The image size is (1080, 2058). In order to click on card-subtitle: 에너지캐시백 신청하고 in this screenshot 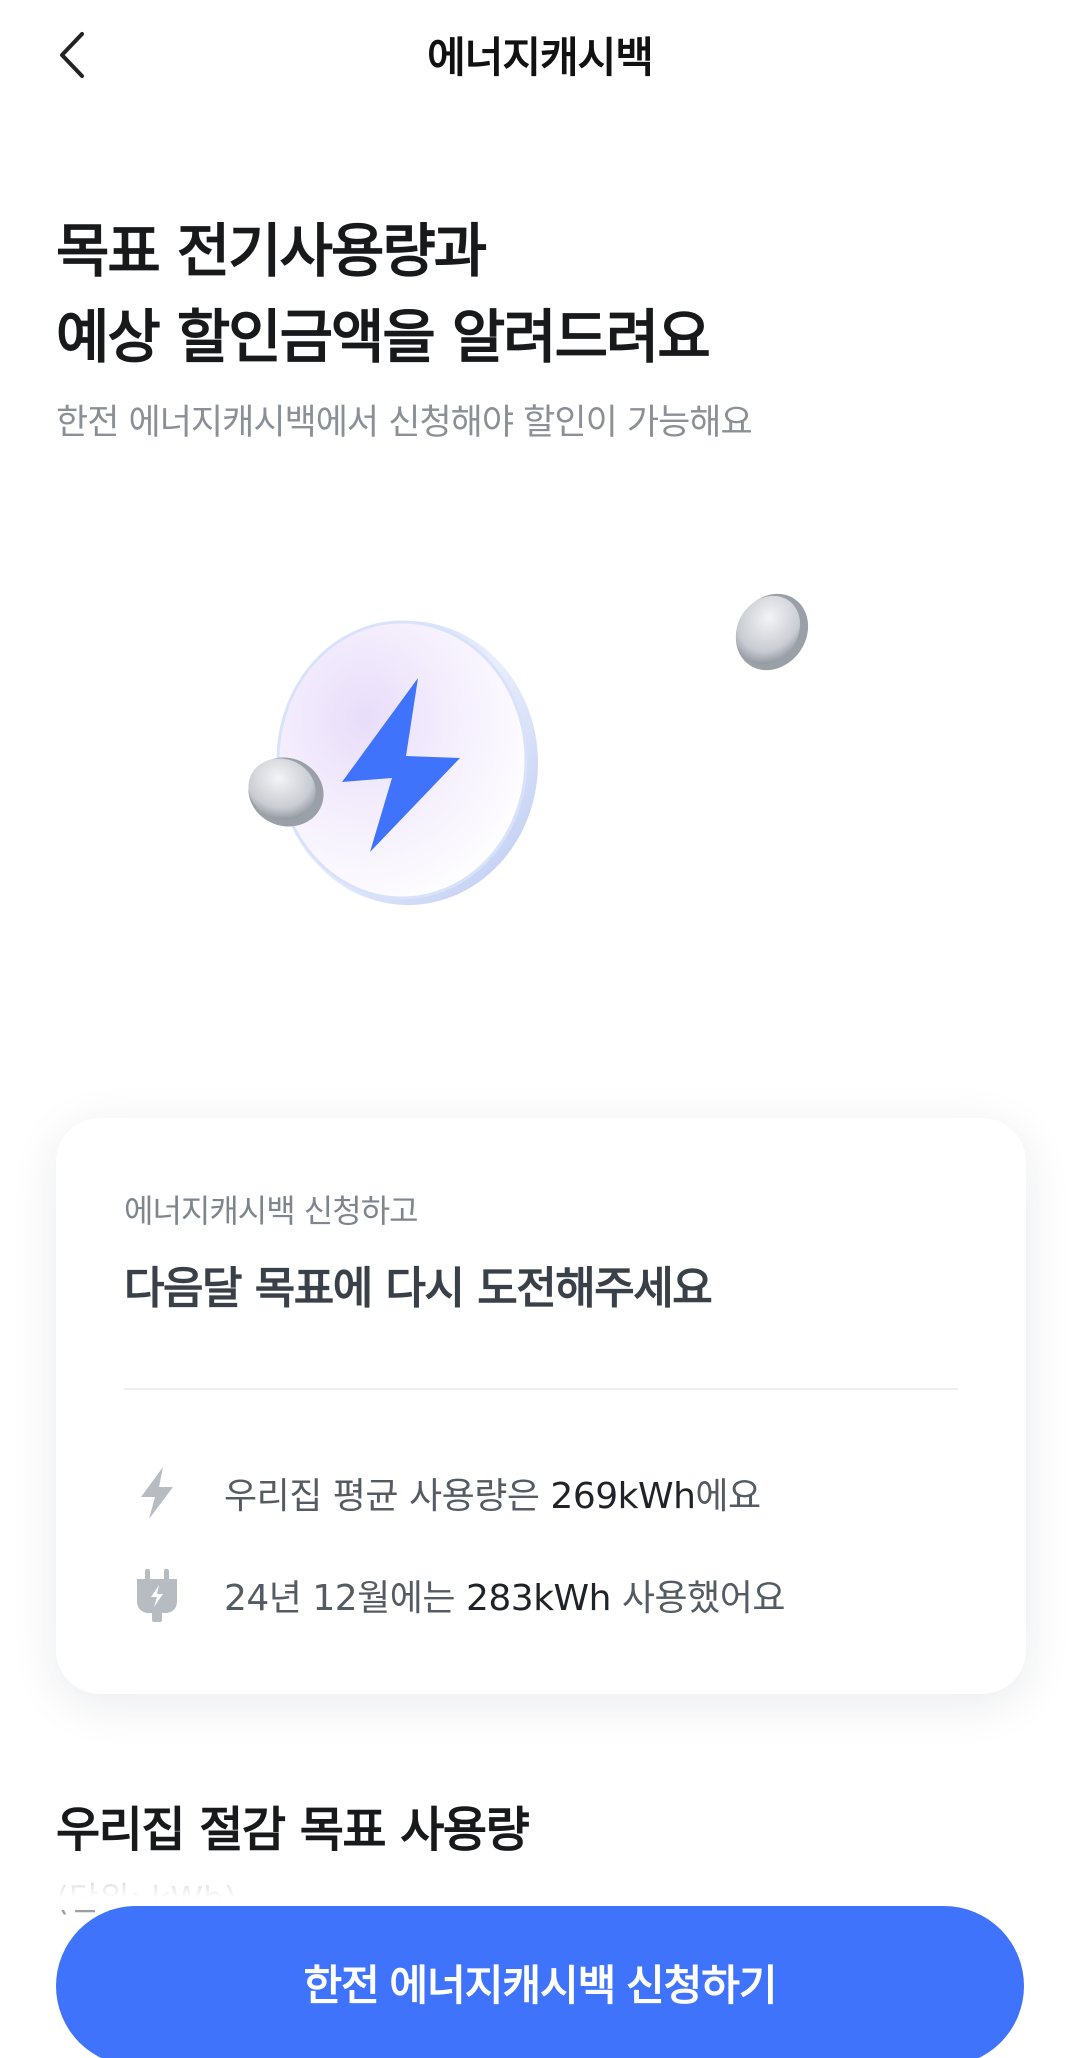, I will do `click(271, 1211)`.